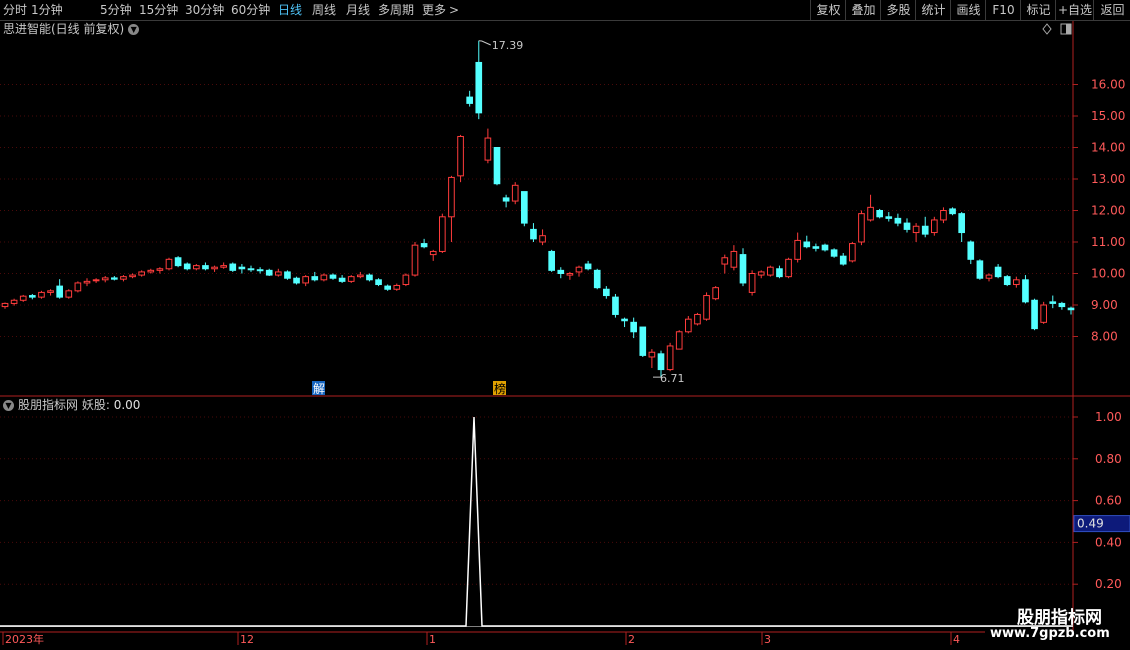 Image resolution: width=1130 pixels, height=650 pixels. I want to click on diamond-icon, so click(1047, 29).